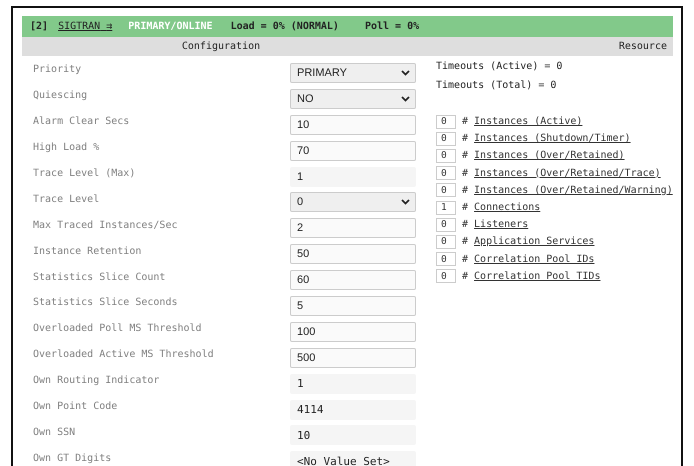 The width and height of the screenshot is (694, 466). I want to click on timeout-text: Timeouts (Active) = 0, so click(500, 67).